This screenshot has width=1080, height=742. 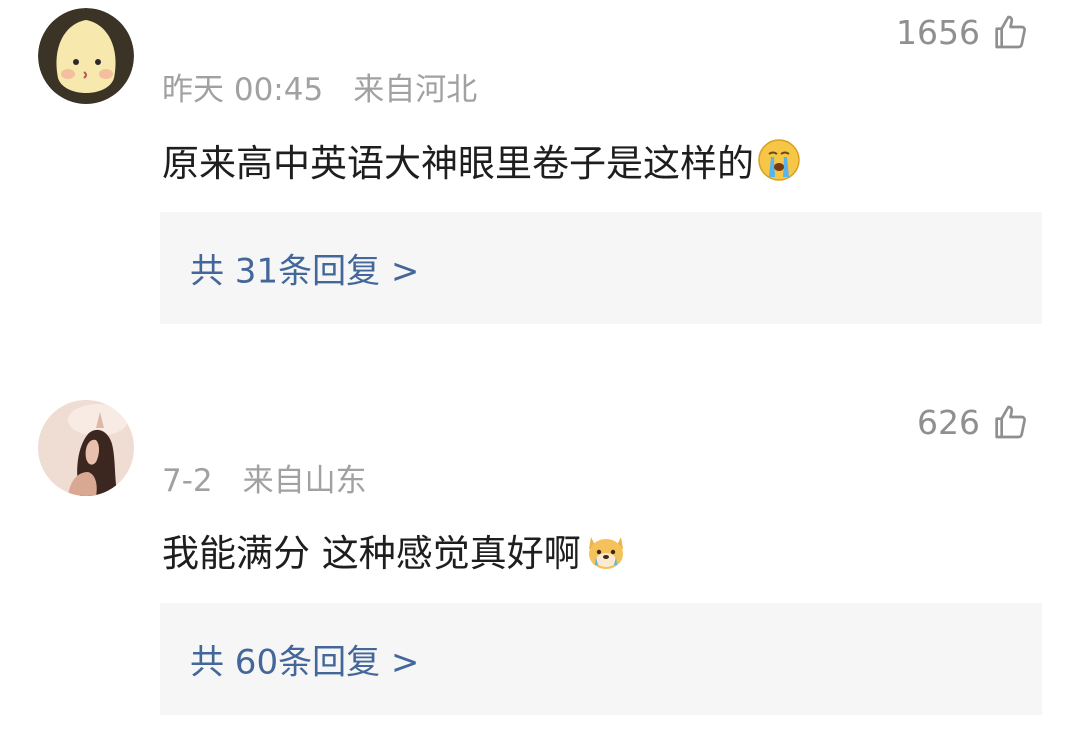 I want to click on replies-label: 共 60条回复 >, so click(x=305, y=662).